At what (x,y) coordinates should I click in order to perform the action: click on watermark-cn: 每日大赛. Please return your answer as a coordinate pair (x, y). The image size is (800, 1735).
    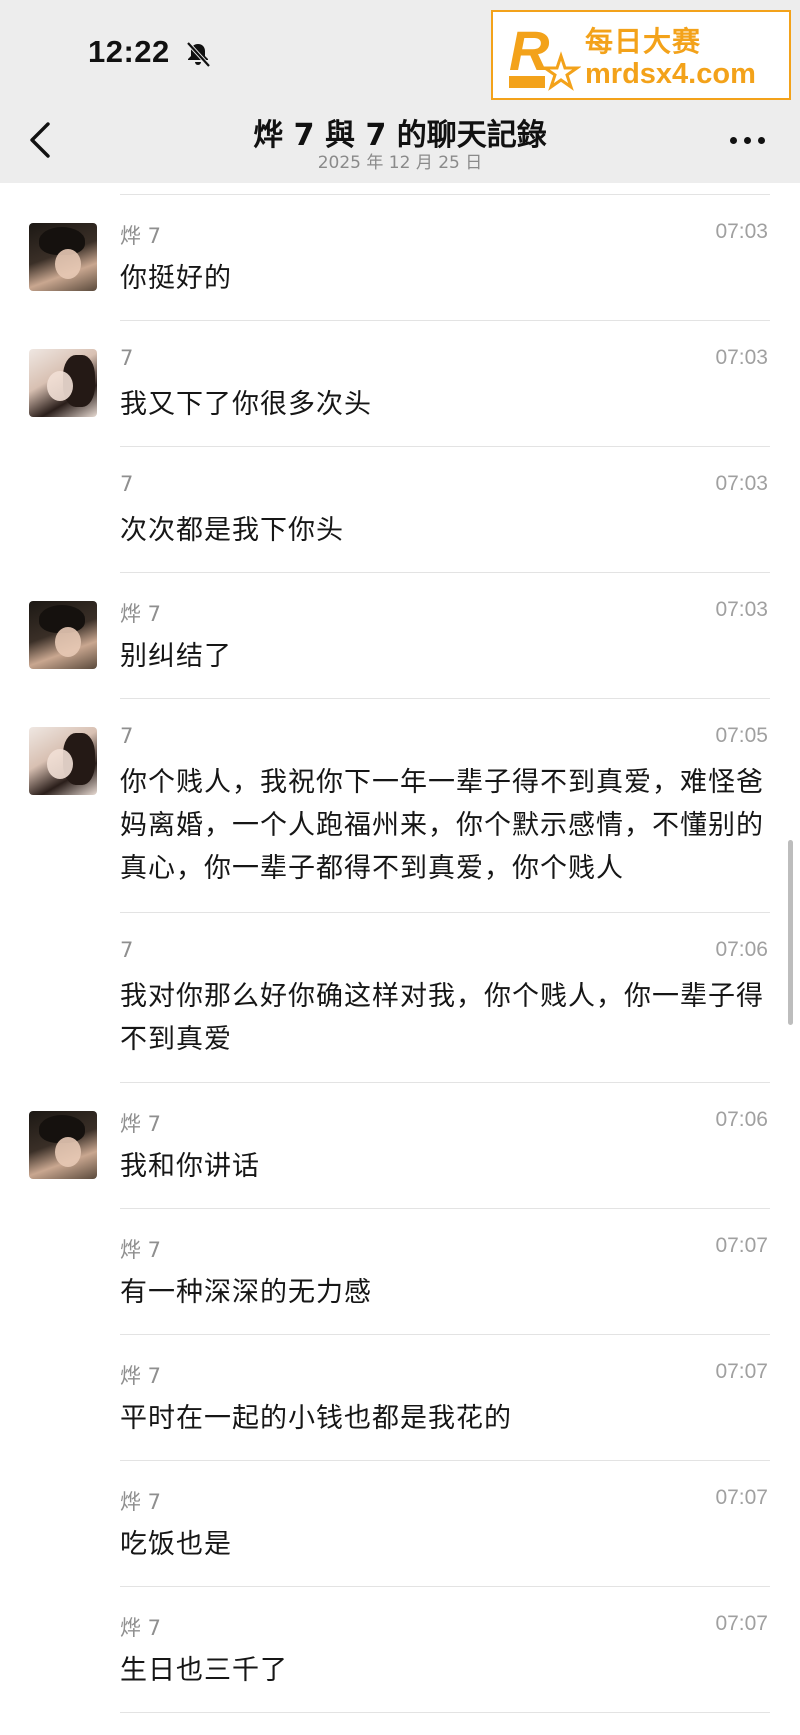
    Looking at the image, I should click on (643, 41).